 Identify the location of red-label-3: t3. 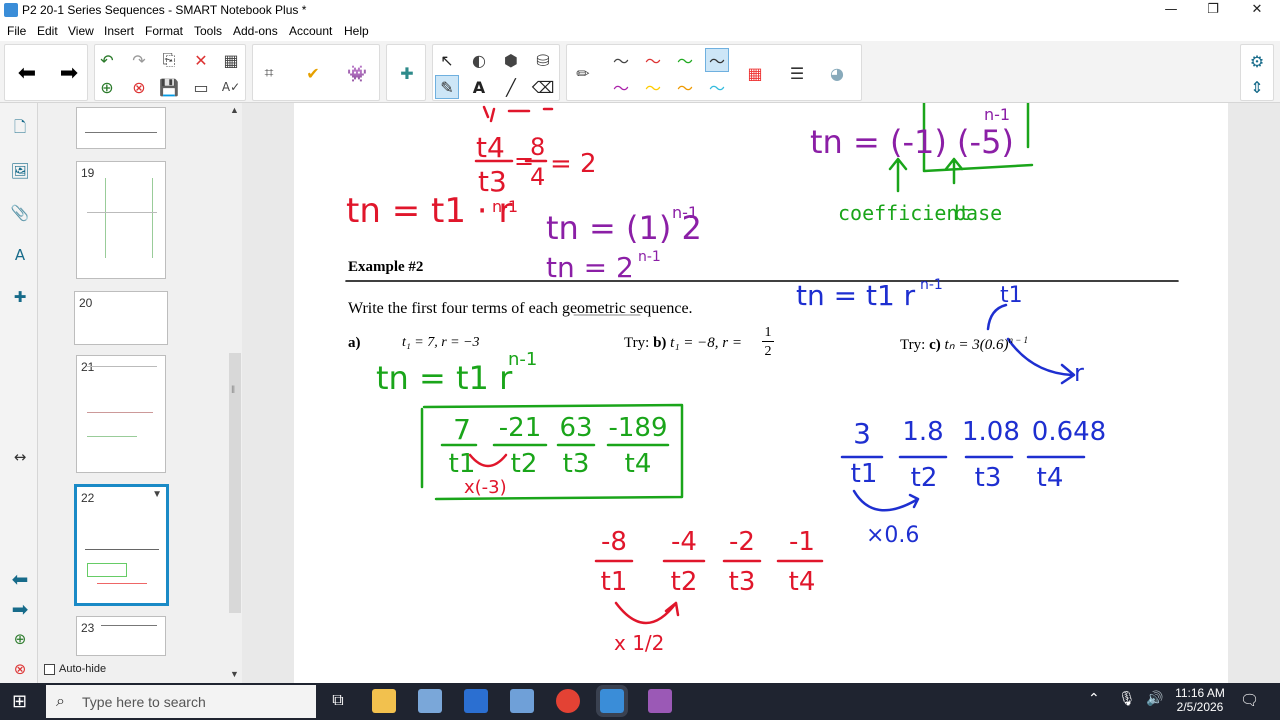
(742, 582).